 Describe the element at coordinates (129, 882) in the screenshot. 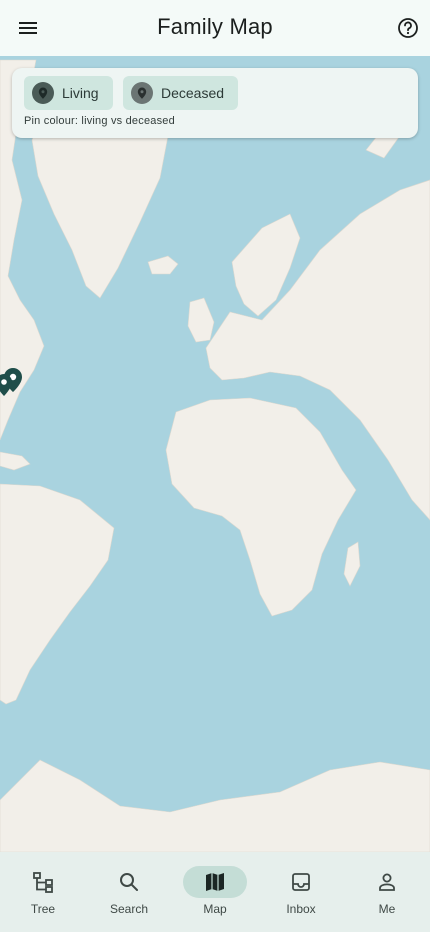

I see `search-icon` at that location.